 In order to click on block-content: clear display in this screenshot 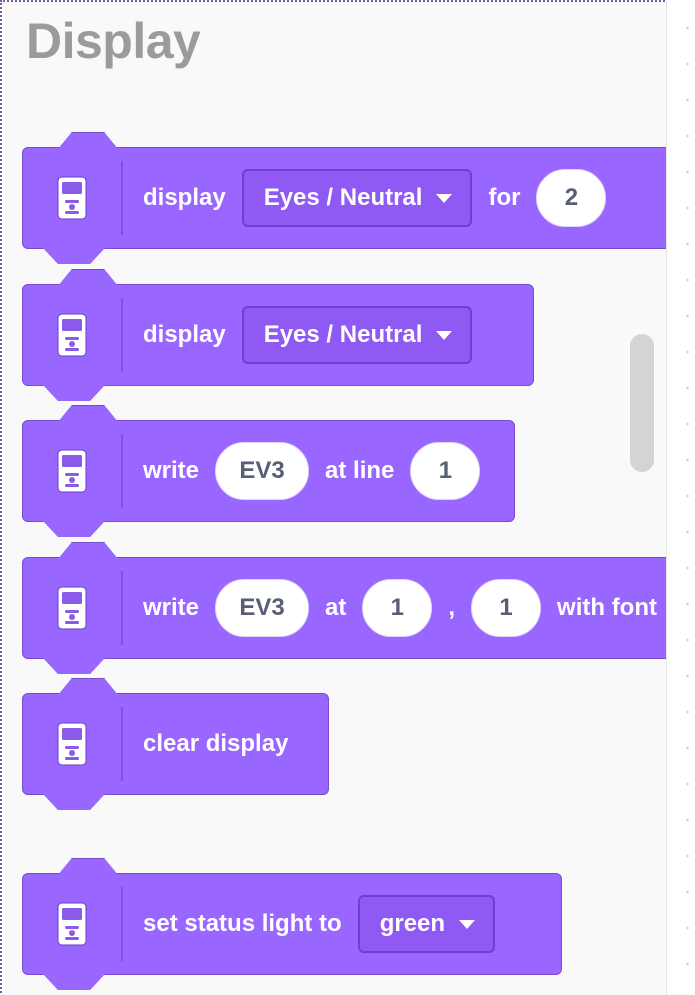, I will do `click(235, 744)`.